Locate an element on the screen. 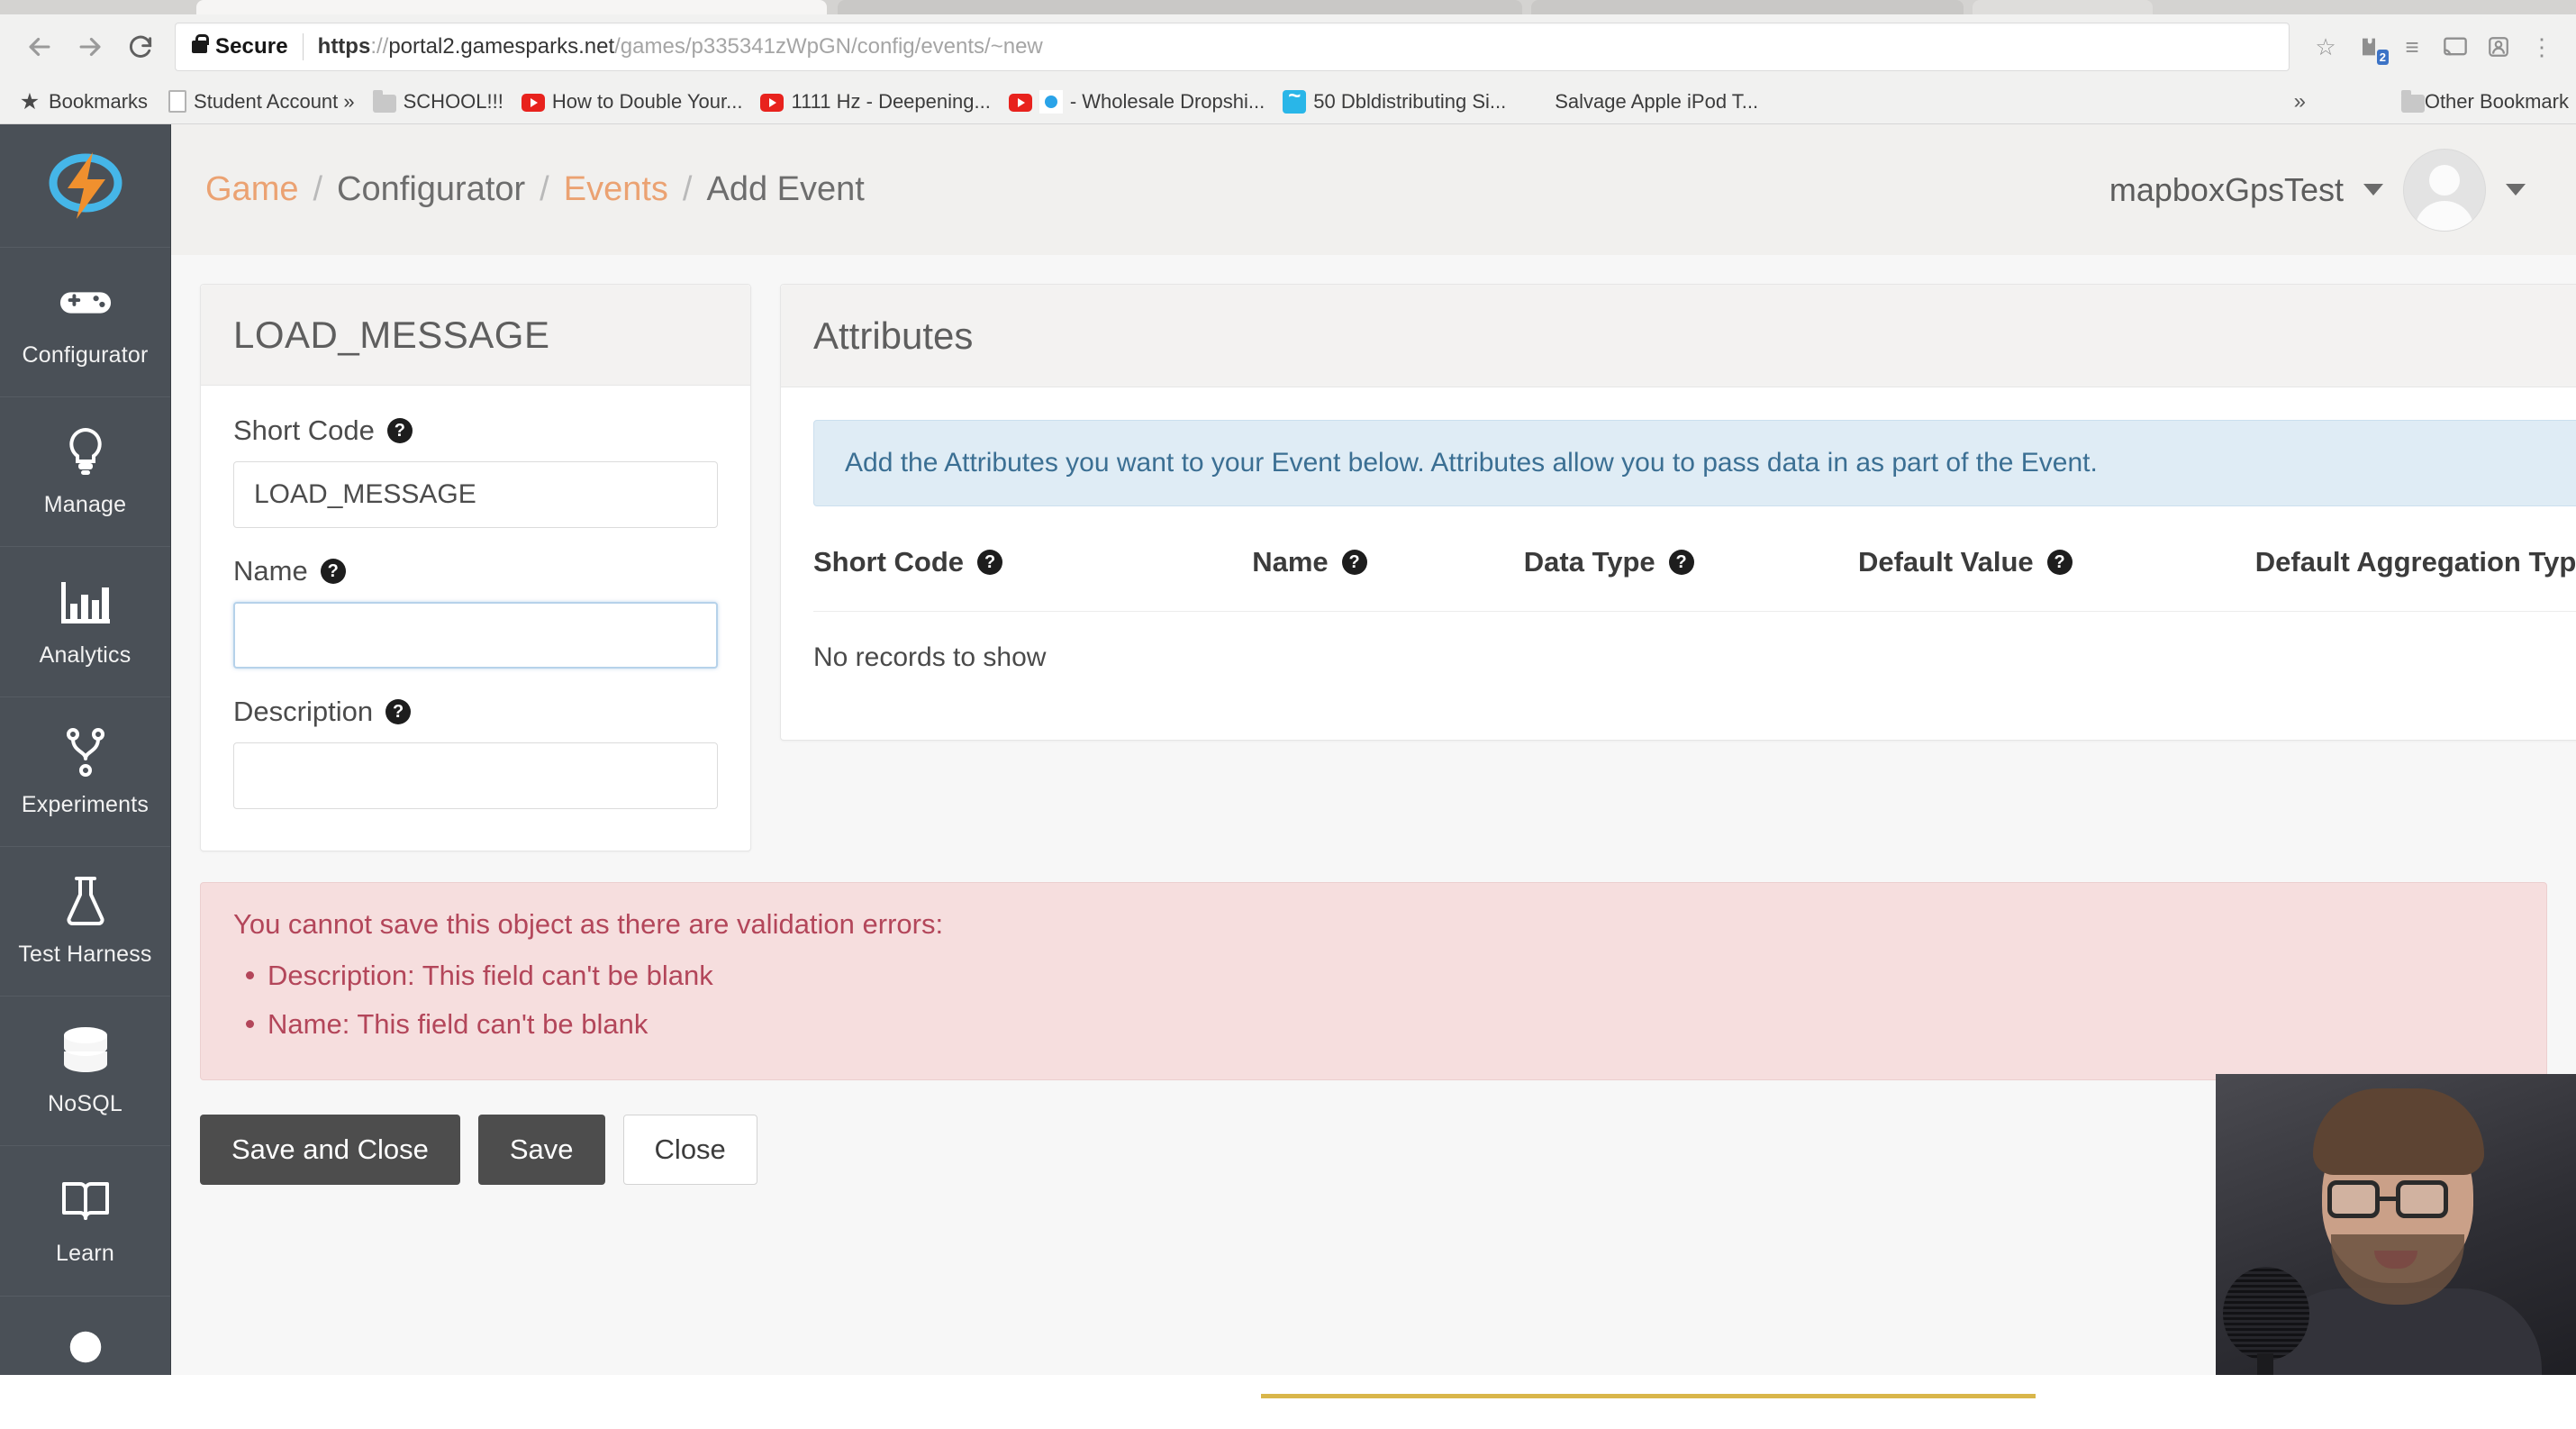 This screenshot has height=1429, width=2576. apple-icon is located at coordinates (1535, 102).